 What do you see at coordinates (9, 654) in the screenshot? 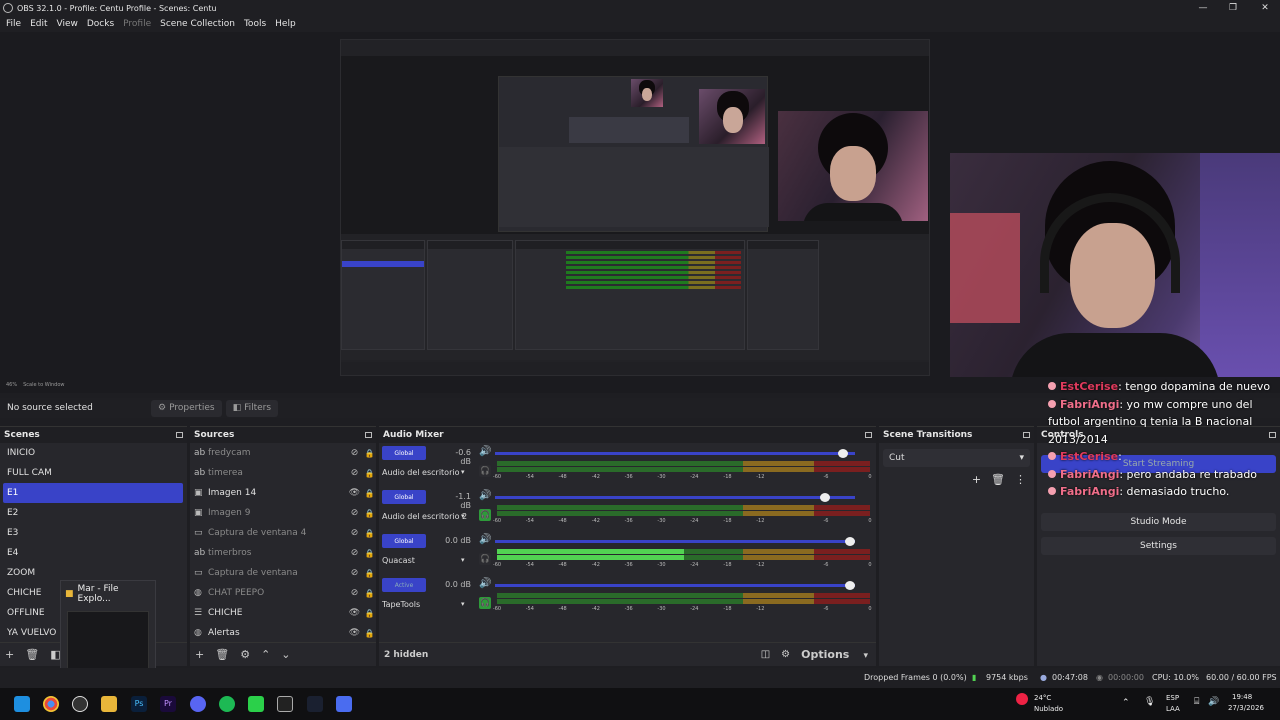
I see `add-scene-button: +` at bounding box center [9, 654].